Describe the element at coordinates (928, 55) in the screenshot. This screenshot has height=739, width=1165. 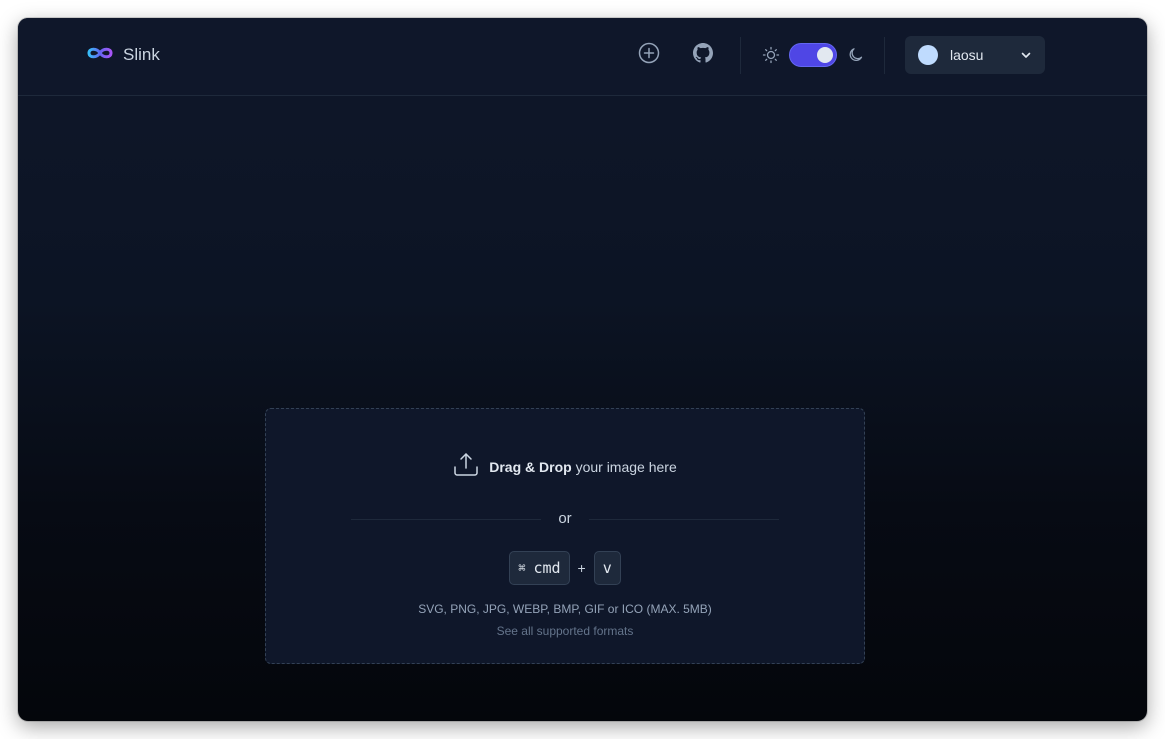
I see `avatar` at that location.